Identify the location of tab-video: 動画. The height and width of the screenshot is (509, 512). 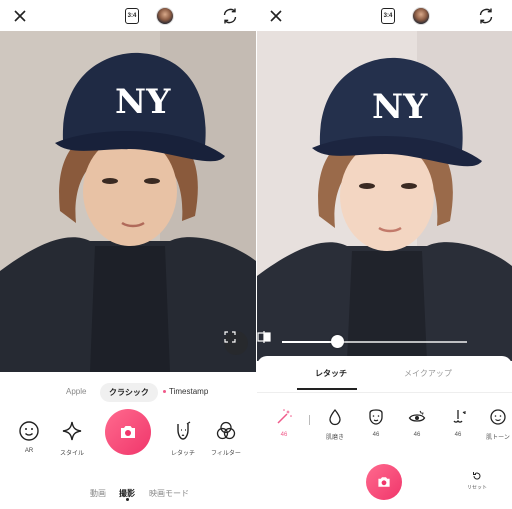
(98, 493).